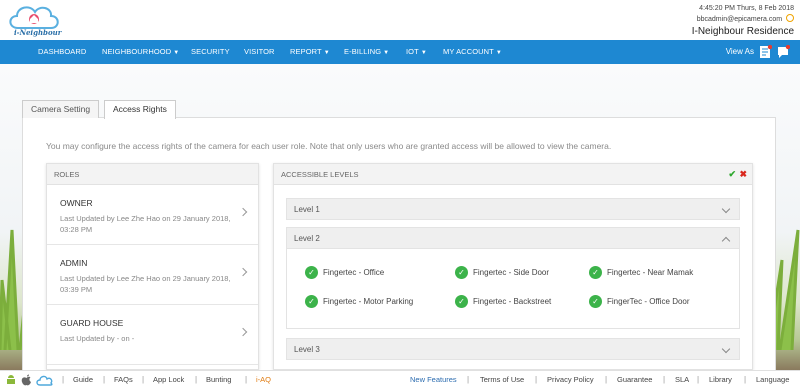 The height and width of the screenshot is (390, 800). I want to click on chevron-up-icon, so click(726, 241).